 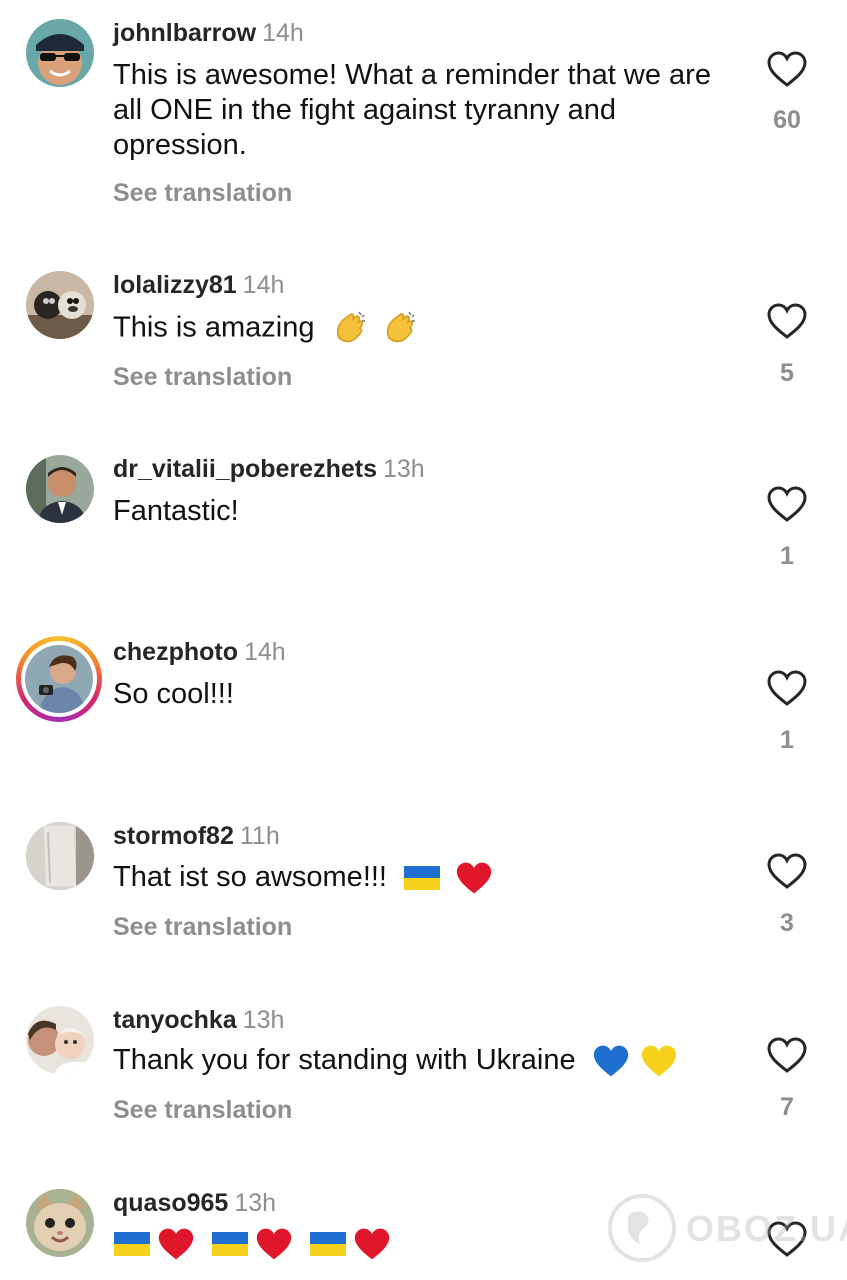 I want to click on comment-meta: dr_vitalii_poberezhets 13h, so click(x=269, y=469).